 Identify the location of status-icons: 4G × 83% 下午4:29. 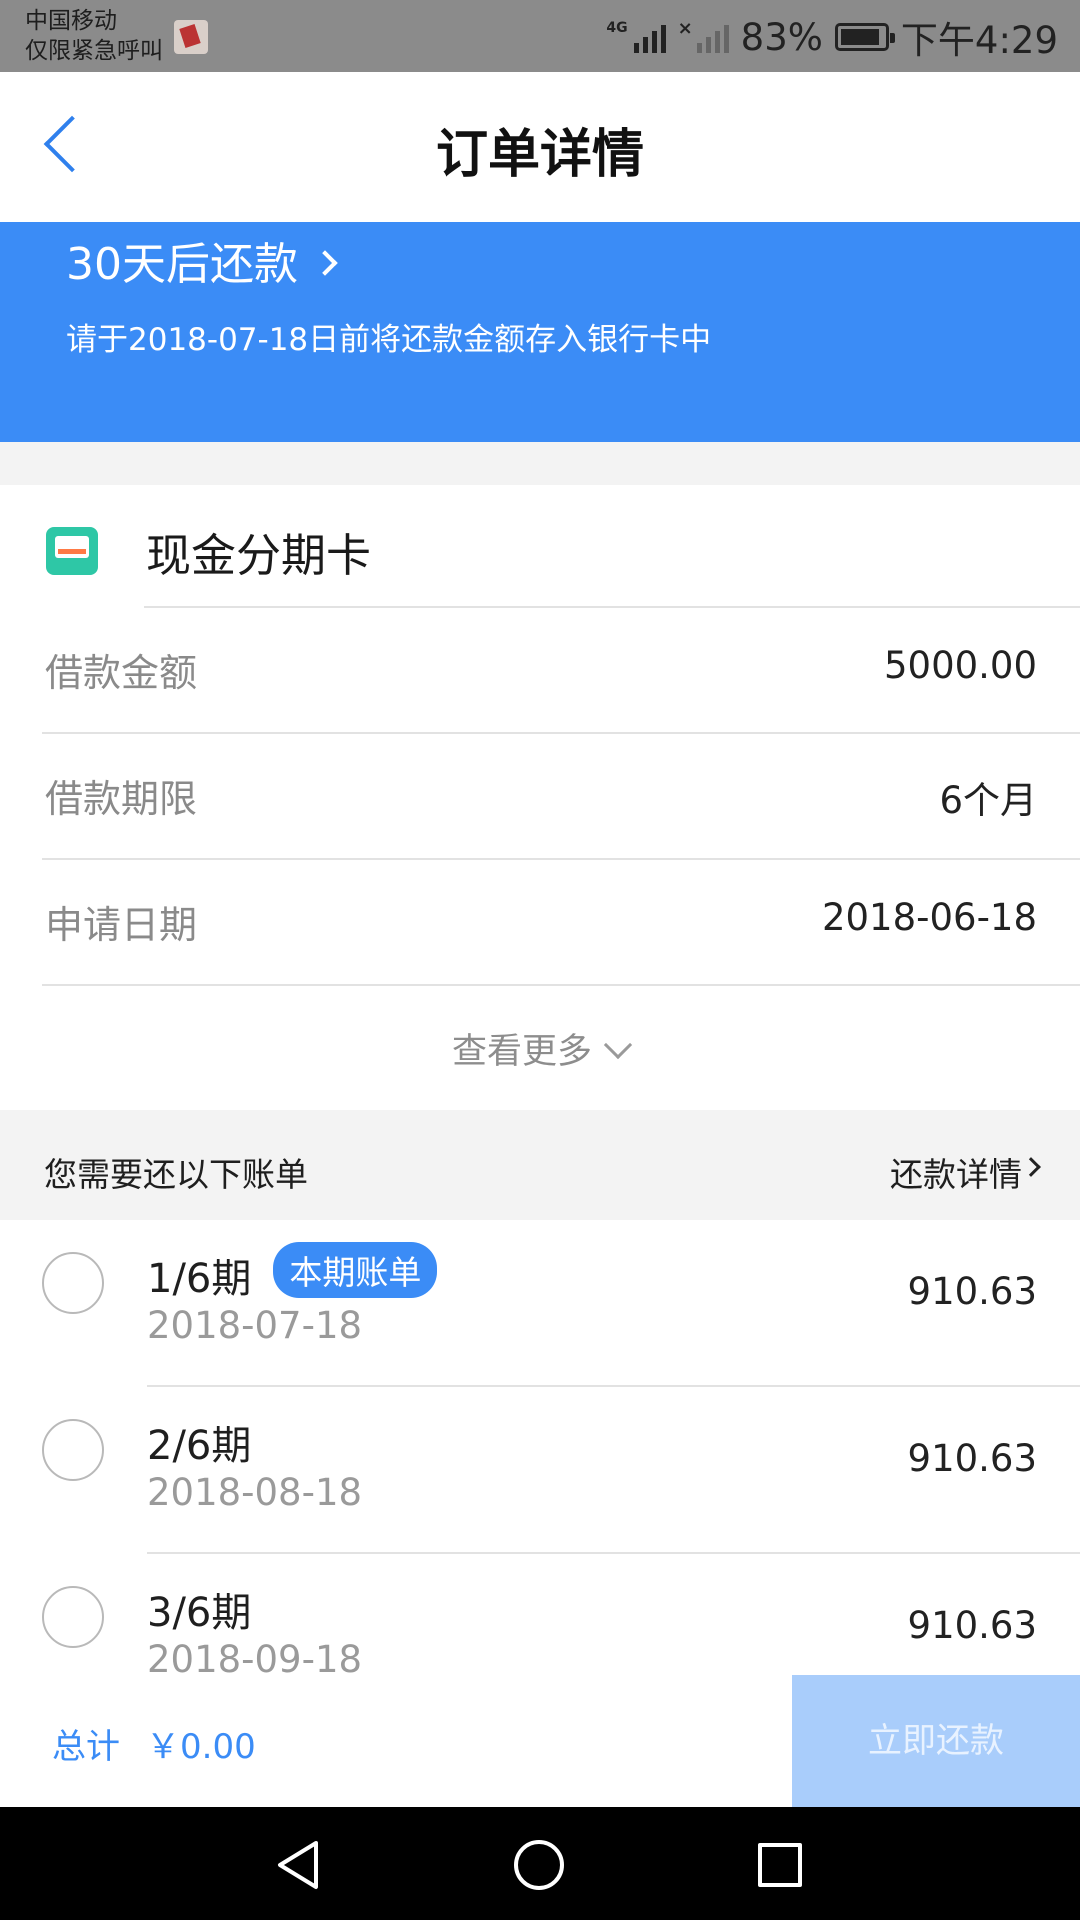
(832, 39).